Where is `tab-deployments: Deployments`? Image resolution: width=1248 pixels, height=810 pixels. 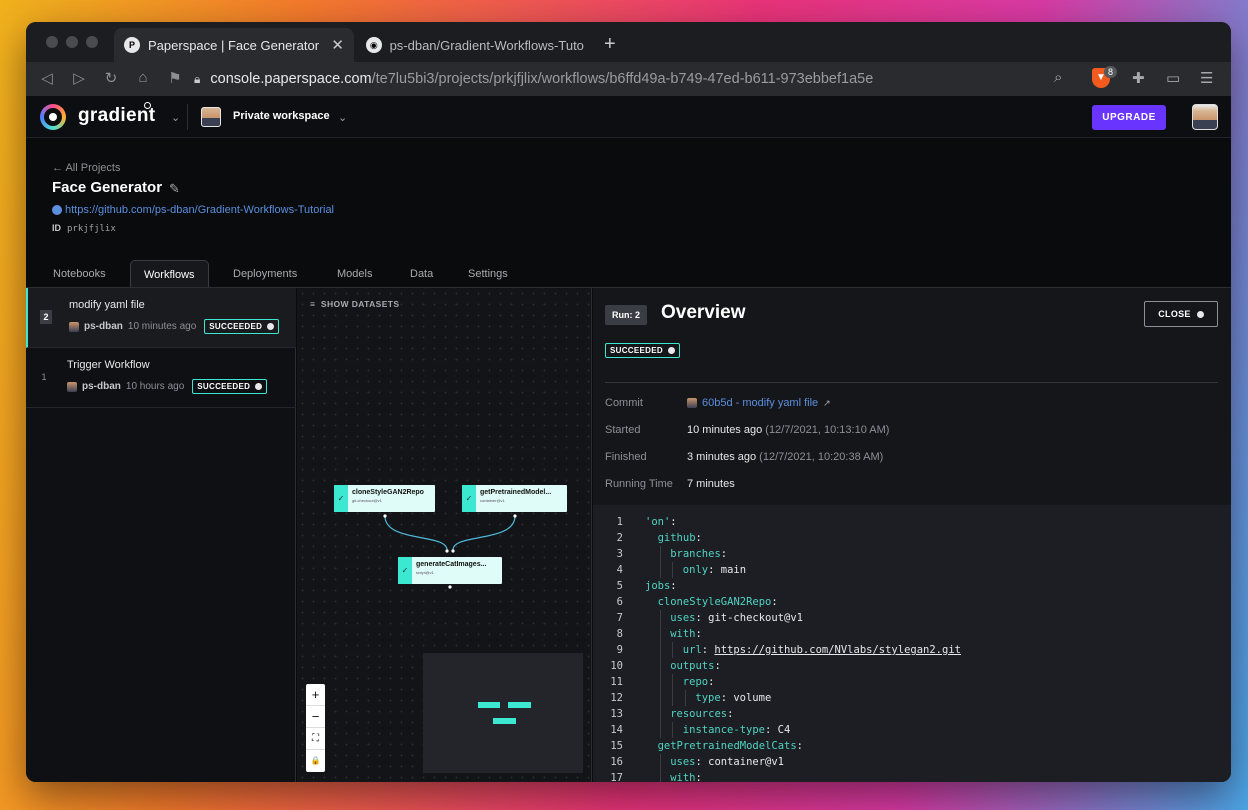 tab-deployments: Deployments is located at coordinates (265, 274).